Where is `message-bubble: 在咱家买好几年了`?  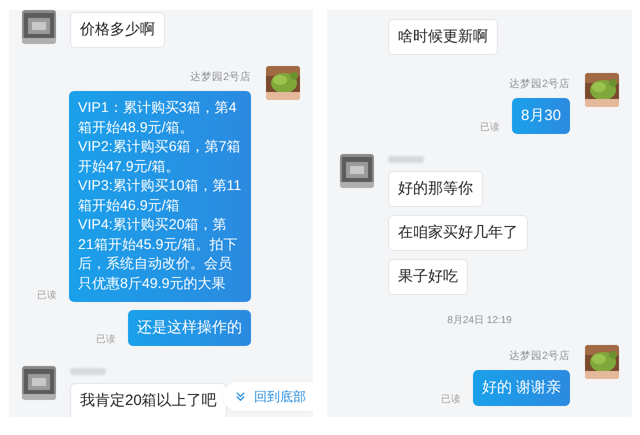 message-bubble: 在咱家买好几年了 is located at coordinates (458, 233).